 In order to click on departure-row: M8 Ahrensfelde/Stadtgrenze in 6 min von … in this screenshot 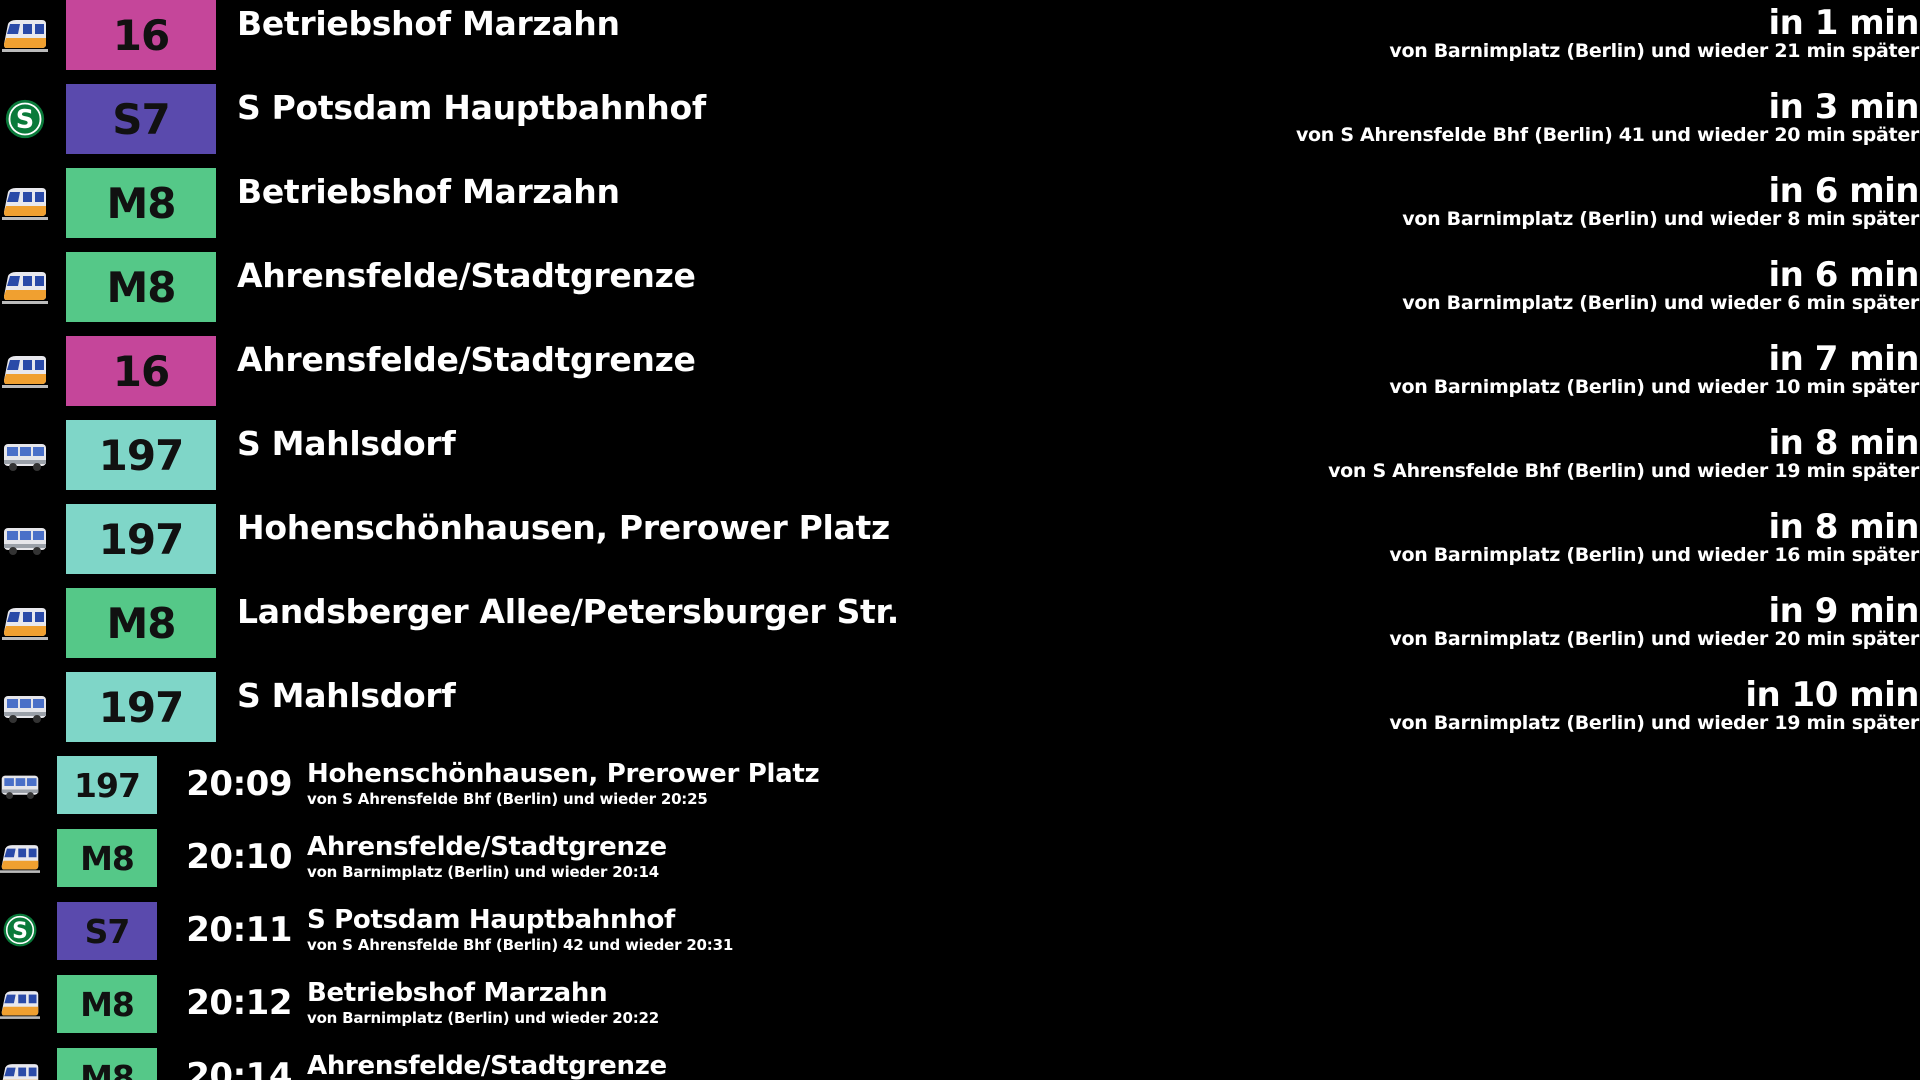, I will do `click(960, 287)`.